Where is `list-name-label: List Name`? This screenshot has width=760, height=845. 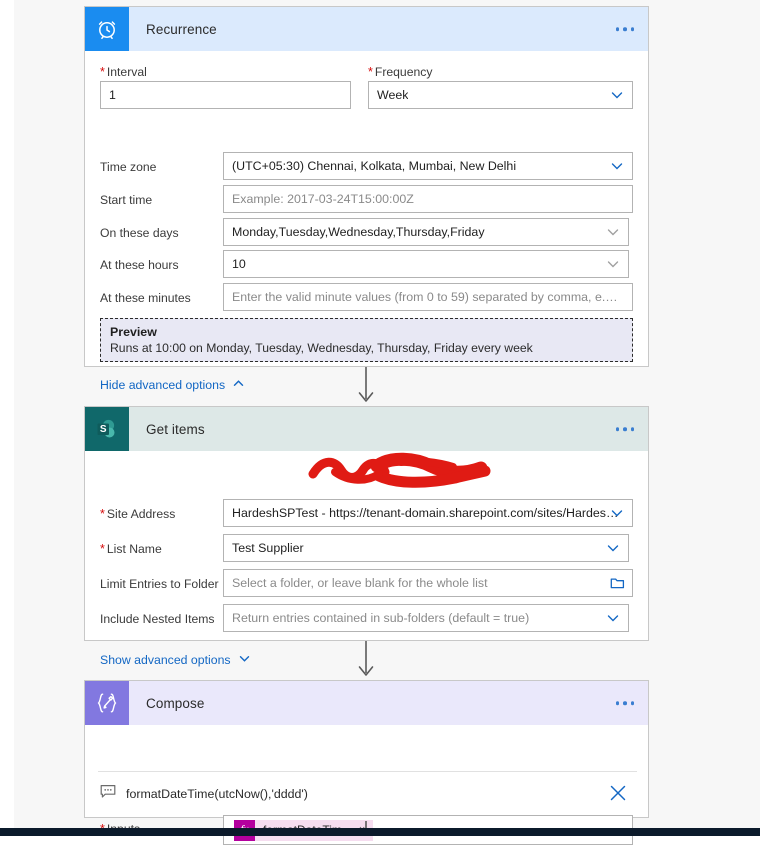 list-name-label: List Name is located at coordinates (131, 549).